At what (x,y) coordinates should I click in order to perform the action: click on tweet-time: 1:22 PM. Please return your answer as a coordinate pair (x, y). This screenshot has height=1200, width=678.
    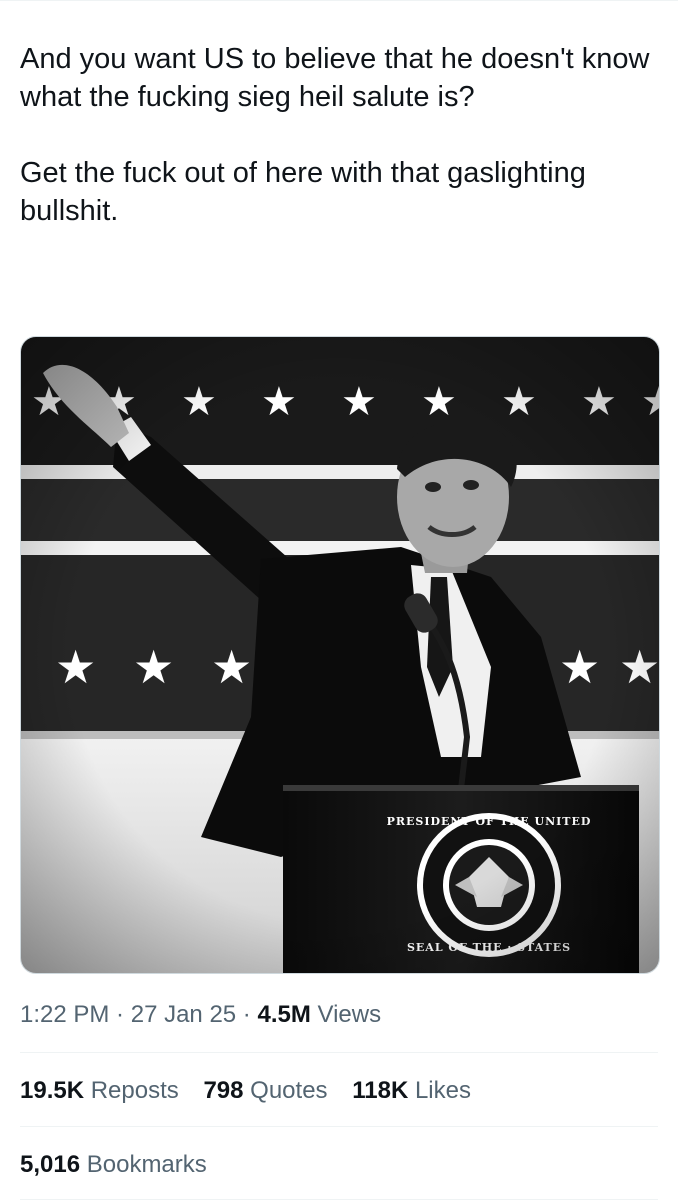
    Looking at the image, I should click on (64, 1014).